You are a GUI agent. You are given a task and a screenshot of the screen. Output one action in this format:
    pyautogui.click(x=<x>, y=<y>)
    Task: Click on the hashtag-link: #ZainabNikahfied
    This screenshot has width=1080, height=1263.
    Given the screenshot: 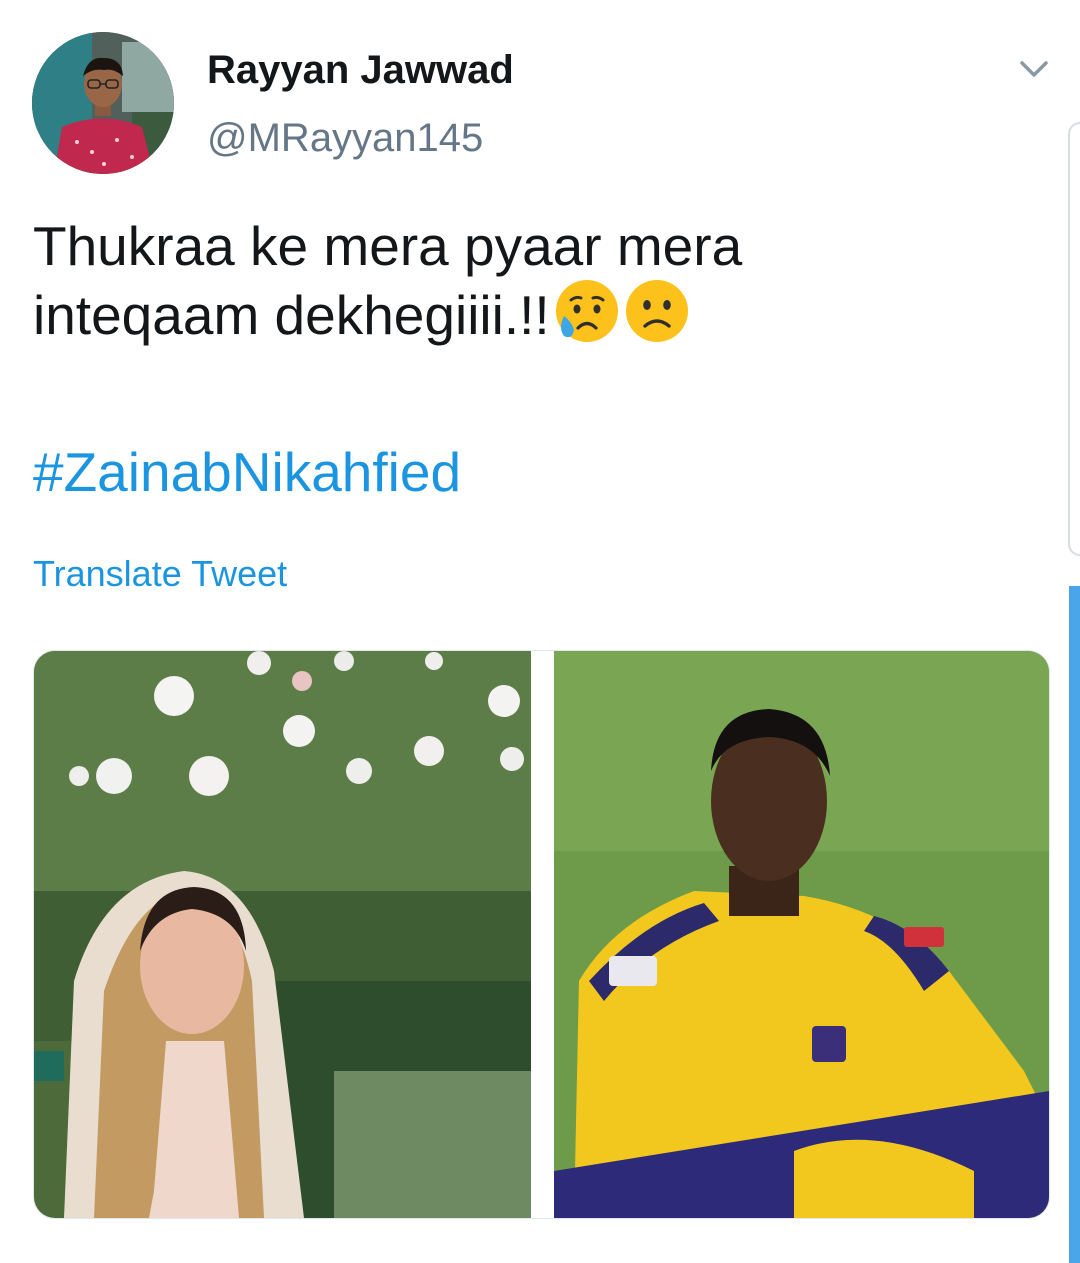 What is the action you would take?
    pyautogui.click(x=247, y=472)
    